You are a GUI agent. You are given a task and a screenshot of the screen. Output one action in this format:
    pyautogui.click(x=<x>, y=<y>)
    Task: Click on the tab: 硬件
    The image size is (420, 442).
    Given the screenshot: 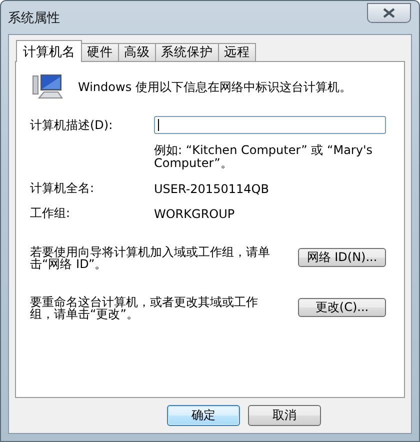 What is the action you would take?
    pyautogui.click(x=100, y=52)
    